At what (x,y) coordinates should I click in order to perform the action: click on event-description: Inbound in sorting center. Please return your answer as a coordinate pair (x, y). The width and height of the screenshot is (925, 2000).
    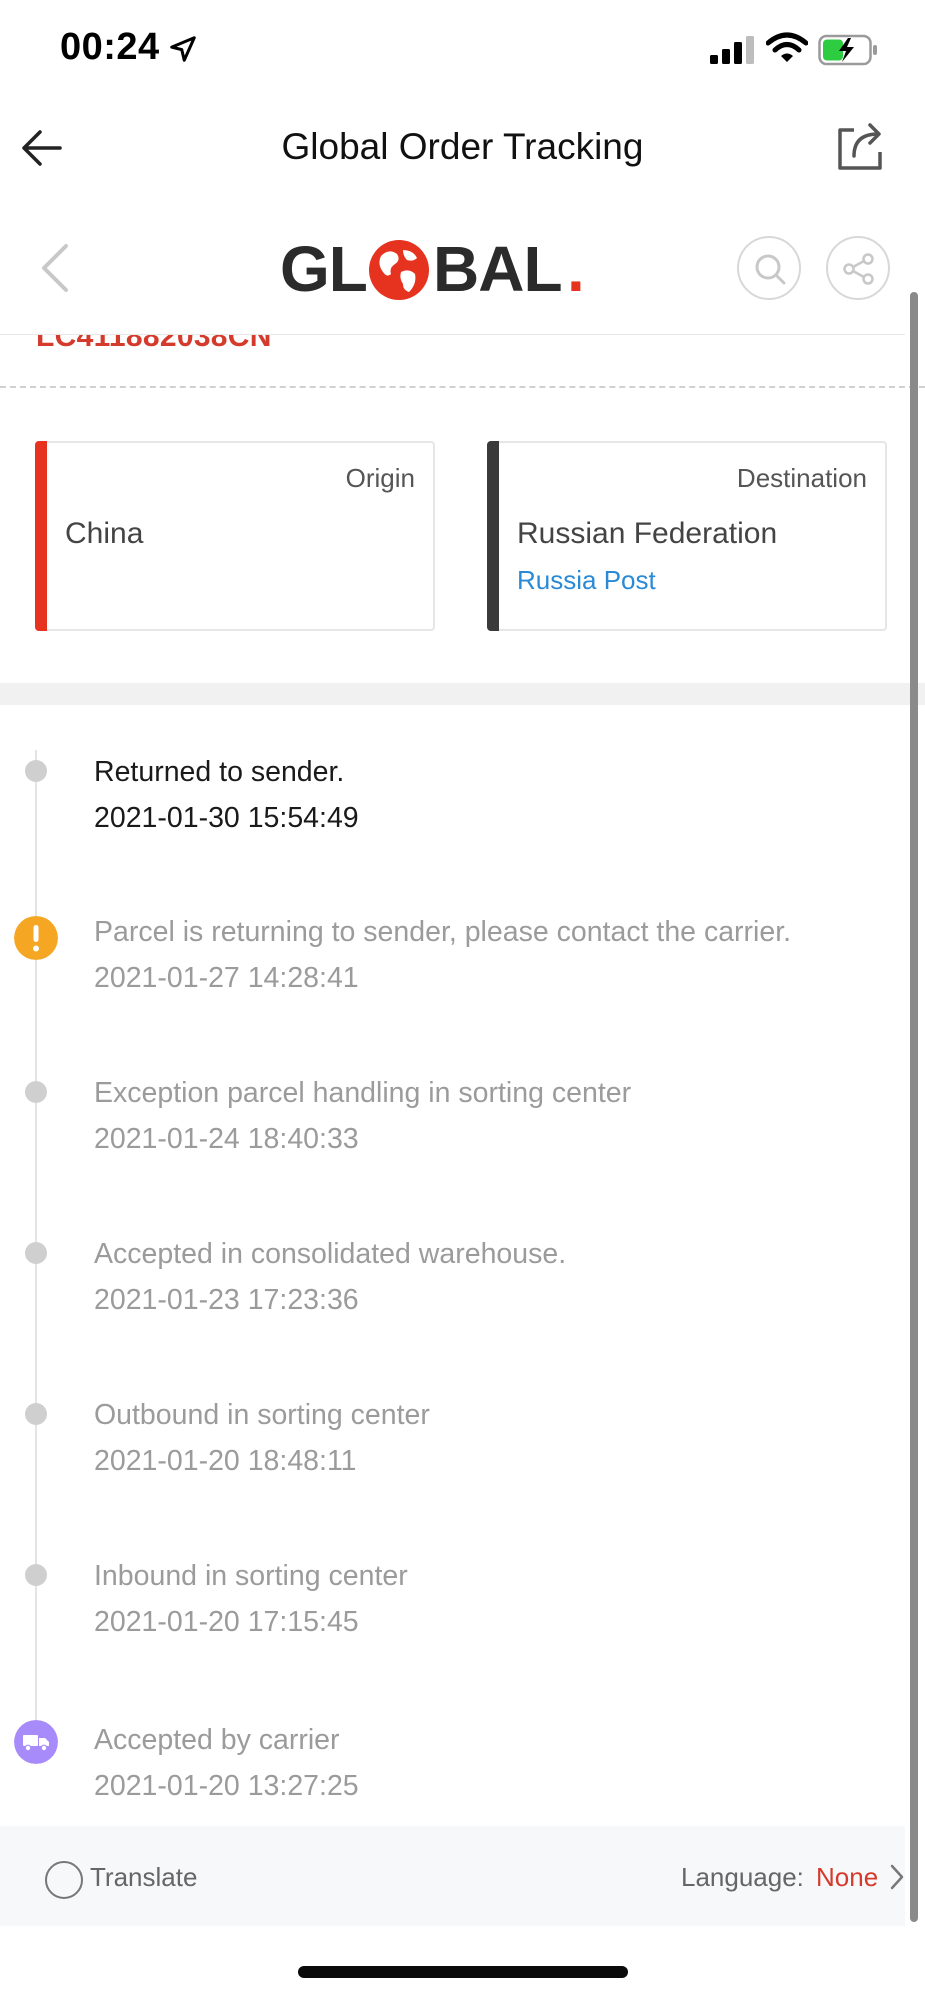
    Looking at the image, I should click on (251, 1576).